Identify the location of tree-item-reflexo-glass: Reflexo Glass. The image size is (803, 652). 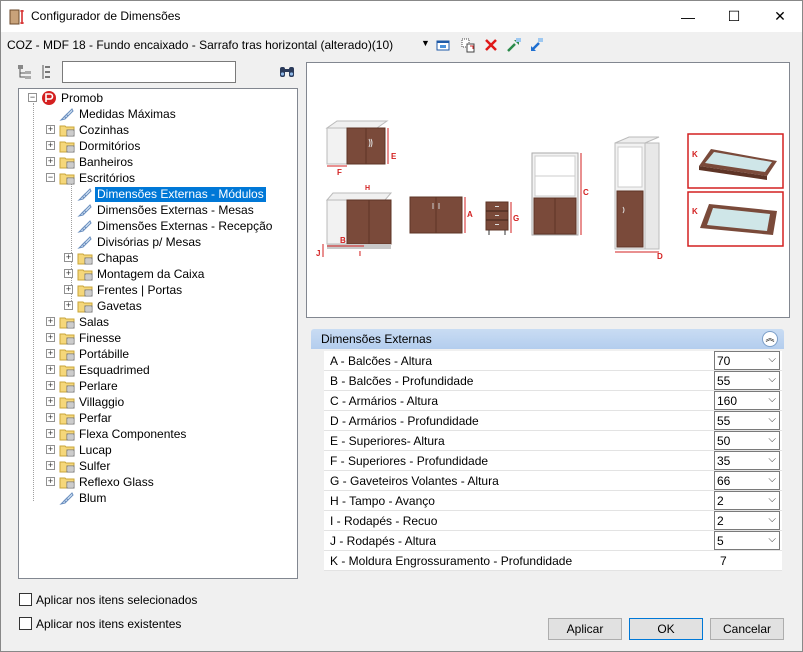
(107, 482).